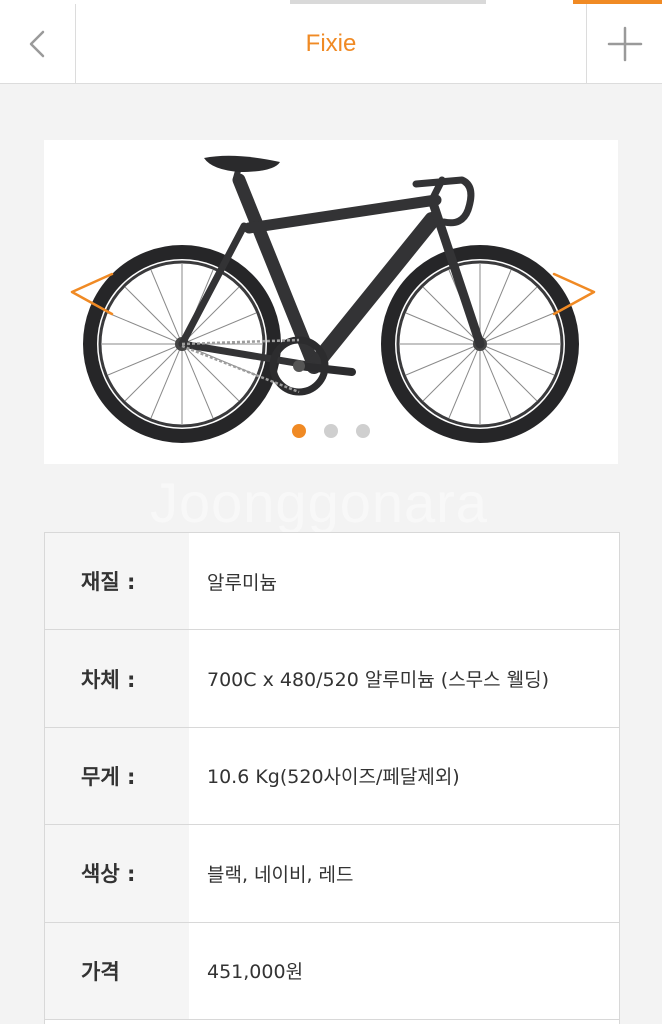 This screenshot has height=1024, width=662. I want to click on back-button, so click(38, 44).